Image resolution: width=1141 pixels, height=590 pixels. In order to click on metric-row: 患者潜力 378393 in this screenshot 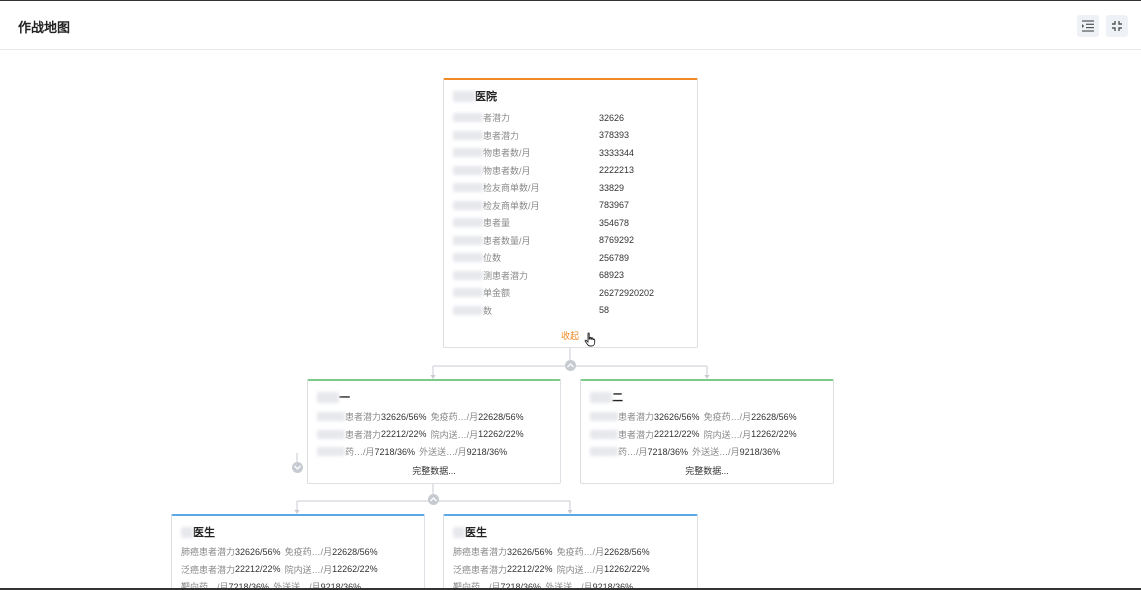, I will do `click(541, 135)`.